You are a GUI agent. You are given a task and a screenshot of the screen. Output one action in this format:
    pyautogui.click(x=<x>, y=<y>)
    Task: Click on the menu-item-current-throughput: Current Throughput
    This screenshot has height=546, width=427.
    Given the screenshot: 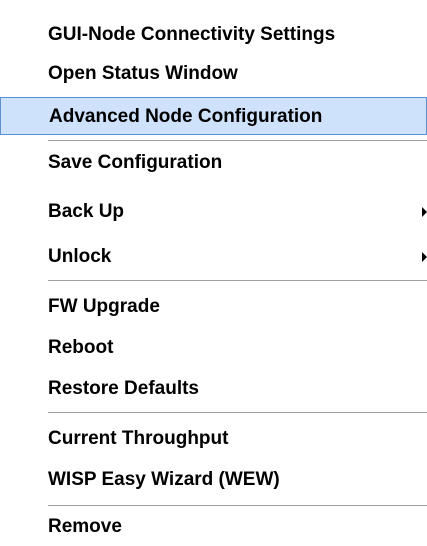 What is the action you would take?
    pyautogui.click(x=213, y=439)
    